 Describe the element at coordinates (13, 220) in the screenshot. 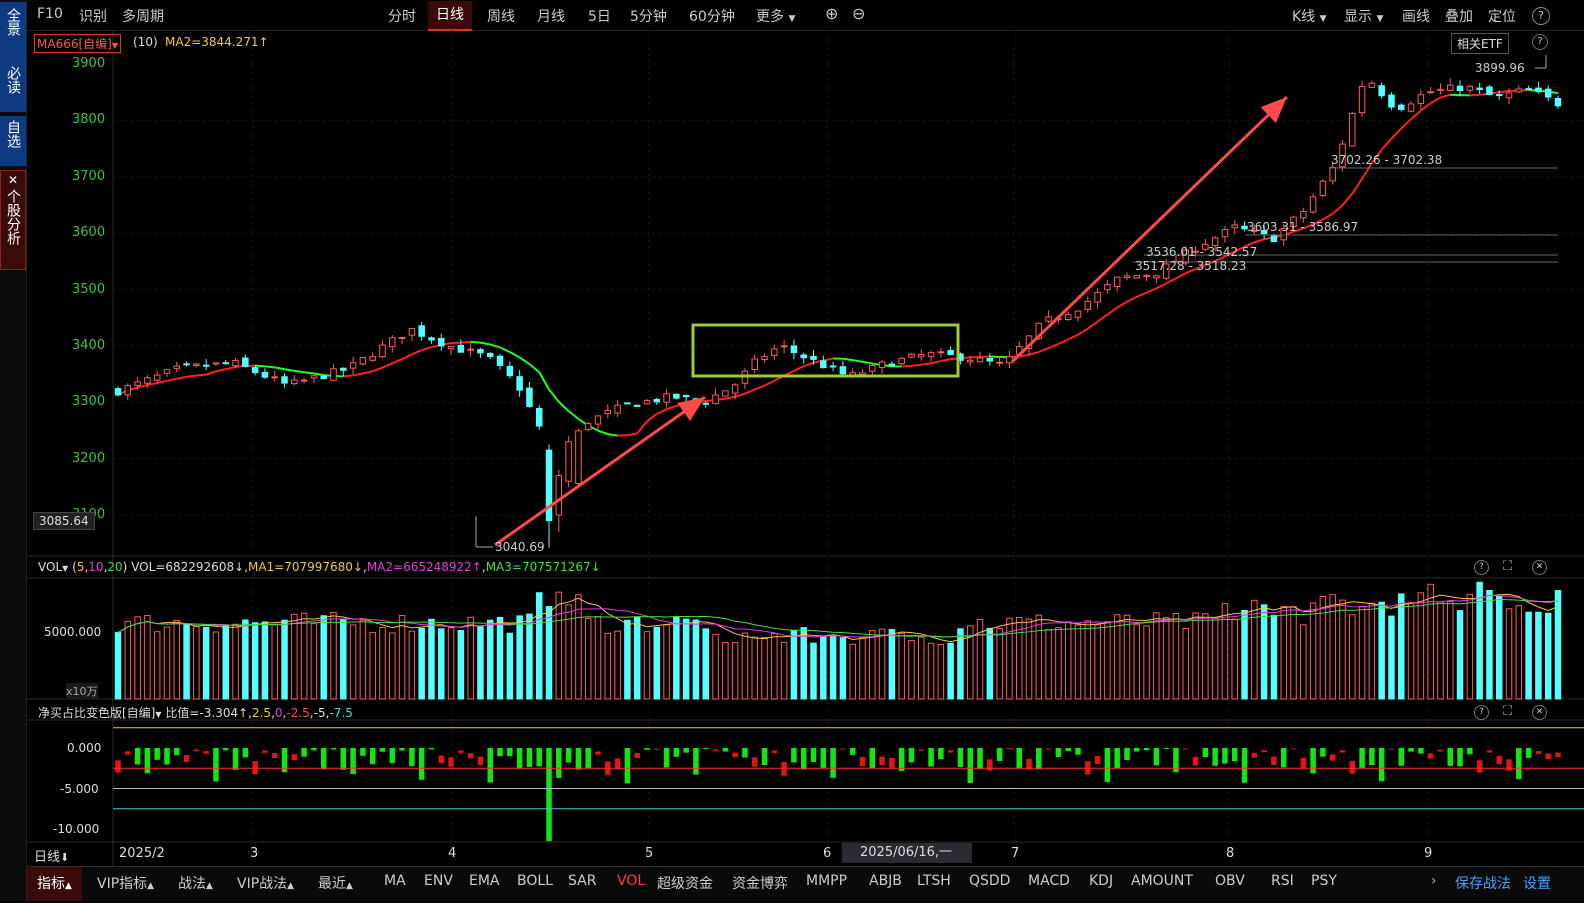

I see `sidebar-stock-analysis: ✕ 个股分析` at that location.